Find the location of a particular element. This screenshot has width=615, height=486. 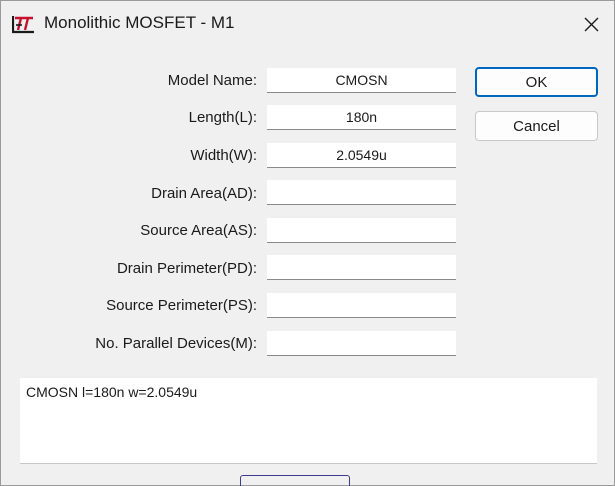

length-field is located at coordinates (361, 117).